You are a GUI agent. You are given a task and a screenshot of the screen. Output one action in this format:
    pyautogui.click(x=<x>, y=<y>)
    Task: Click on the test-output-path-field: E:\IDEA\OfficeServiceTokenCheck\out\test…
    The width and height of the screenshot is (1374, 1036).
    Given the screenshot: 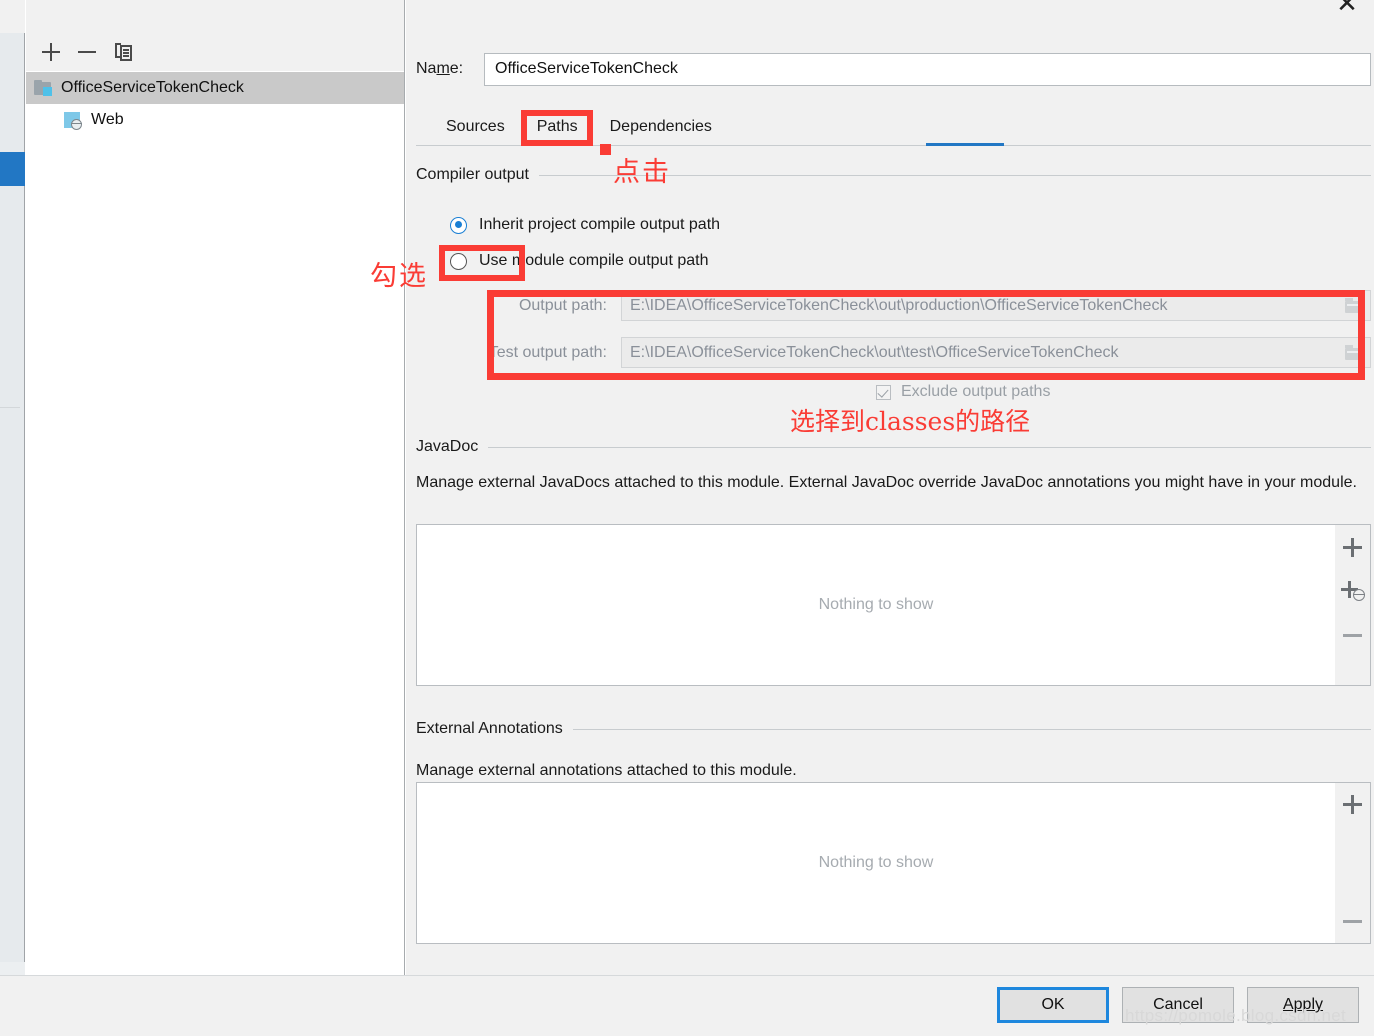 What is the action you would take?
    pyautogui.click(x=996, y=352)
    